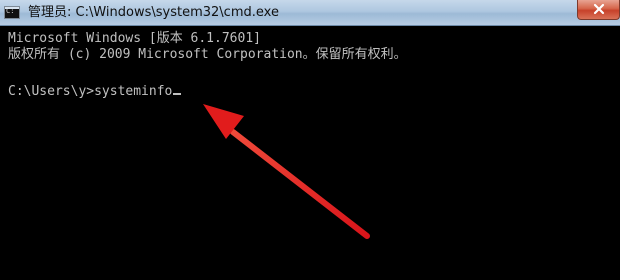 The width and height of the screenshot is (620, 280). Describe the element at coordinates (177, 94) in the screenshot. I see `text-cursor` at that location.